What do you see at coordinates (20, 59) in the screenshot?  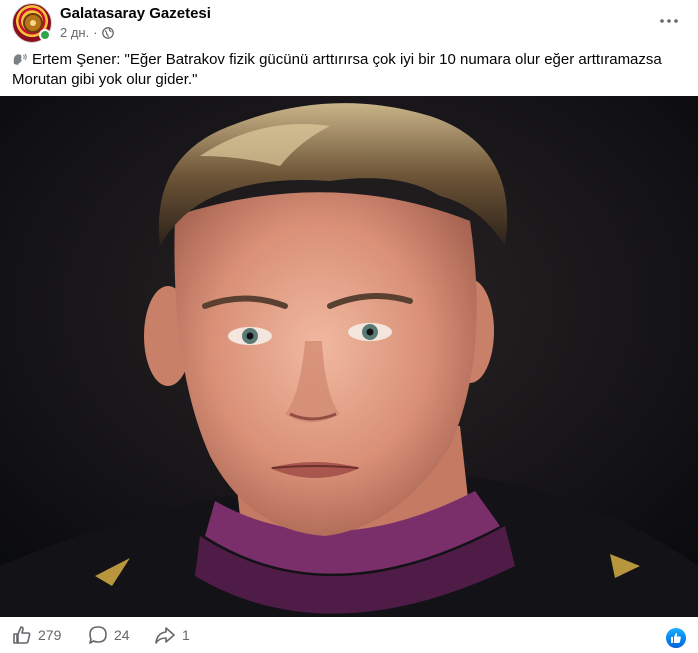 I see `speaking-head-icon` at bounding box center [20, 59].